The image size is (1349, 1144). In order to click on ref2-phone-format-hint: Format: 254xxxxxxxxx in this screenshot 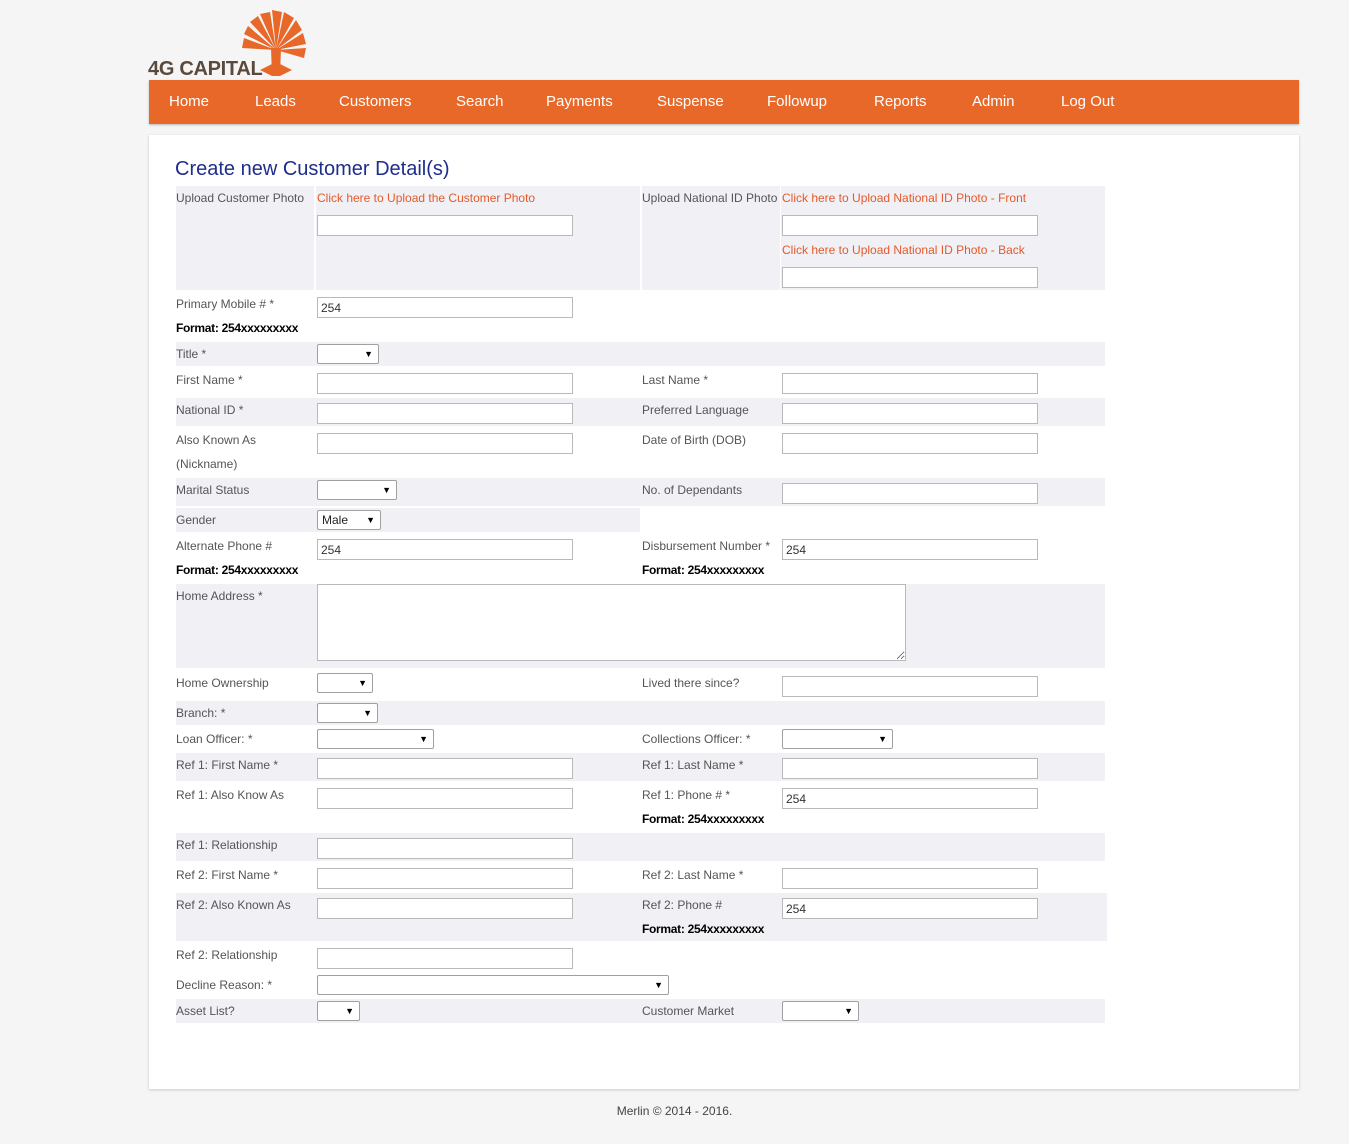, I will do `click(703, 929)`.